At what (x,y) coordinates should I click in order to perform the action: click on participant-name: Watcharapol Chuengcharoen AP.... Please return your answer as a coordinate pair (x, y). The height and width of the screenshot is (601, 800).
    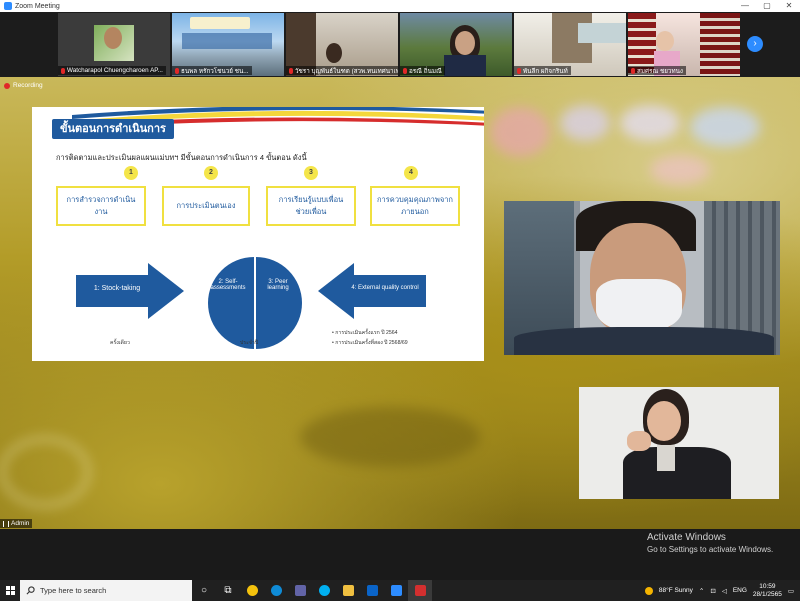
    Looking at the image, I should click on (112, 70).